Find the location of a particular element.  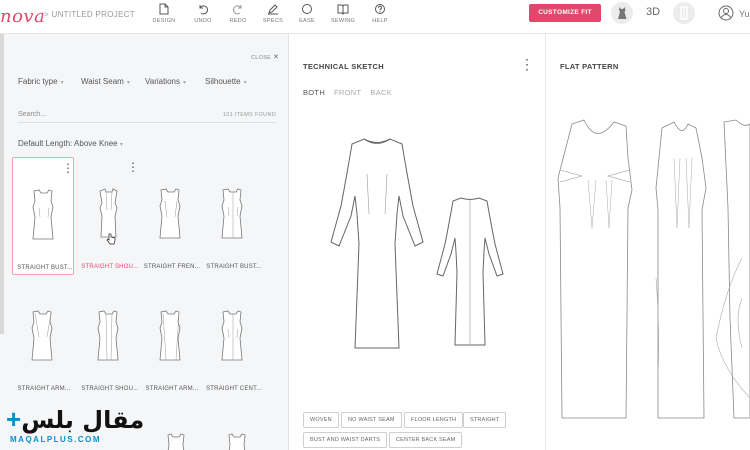

user-menu is located at coordinates (726, 15).